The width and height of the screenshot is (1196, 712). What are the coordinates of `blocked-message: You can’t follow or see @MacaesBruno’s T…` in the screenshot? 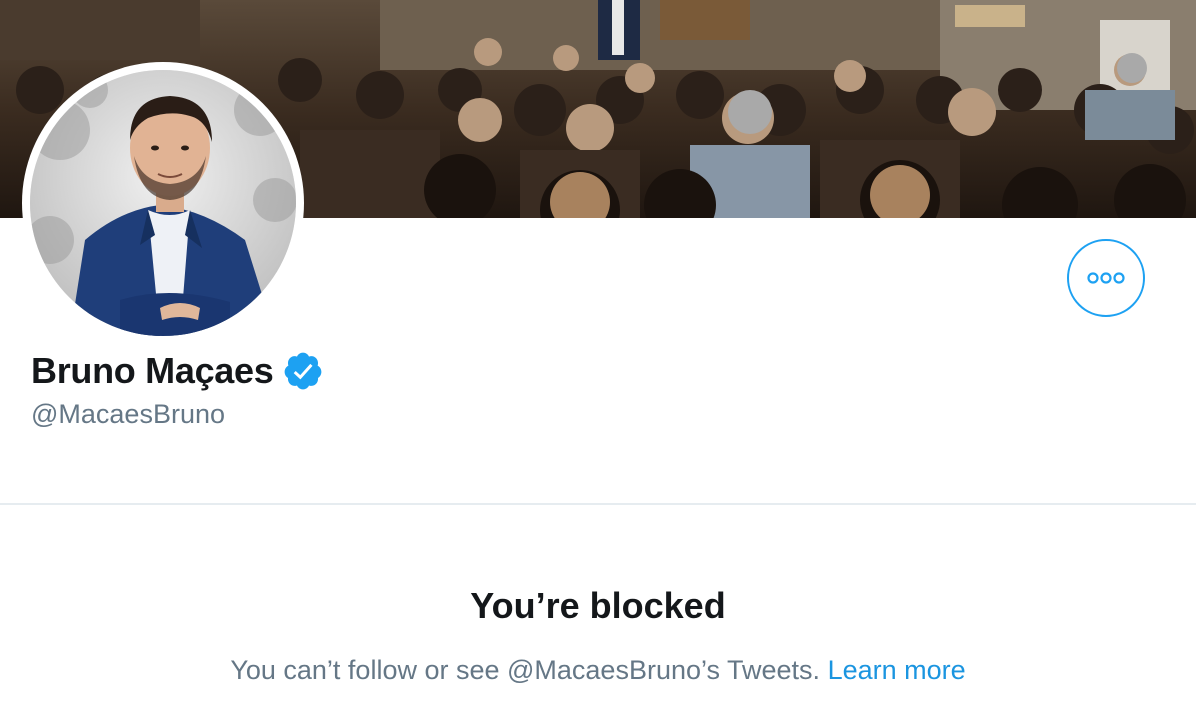 It's located at (525, 670).